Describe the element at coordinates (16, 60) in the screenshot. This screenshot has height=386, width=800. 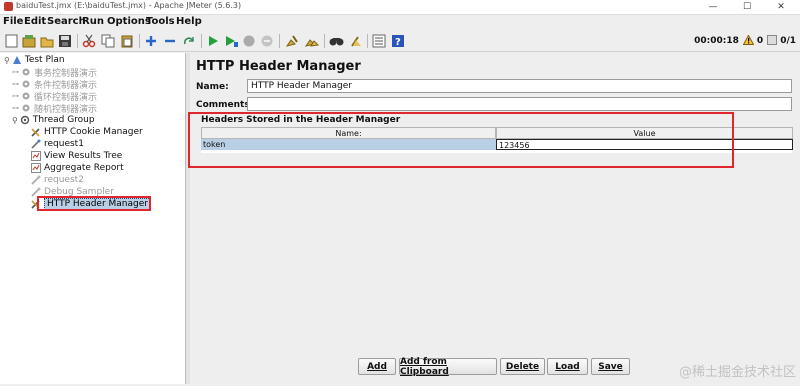
I see `test-plan-icon` at that location.